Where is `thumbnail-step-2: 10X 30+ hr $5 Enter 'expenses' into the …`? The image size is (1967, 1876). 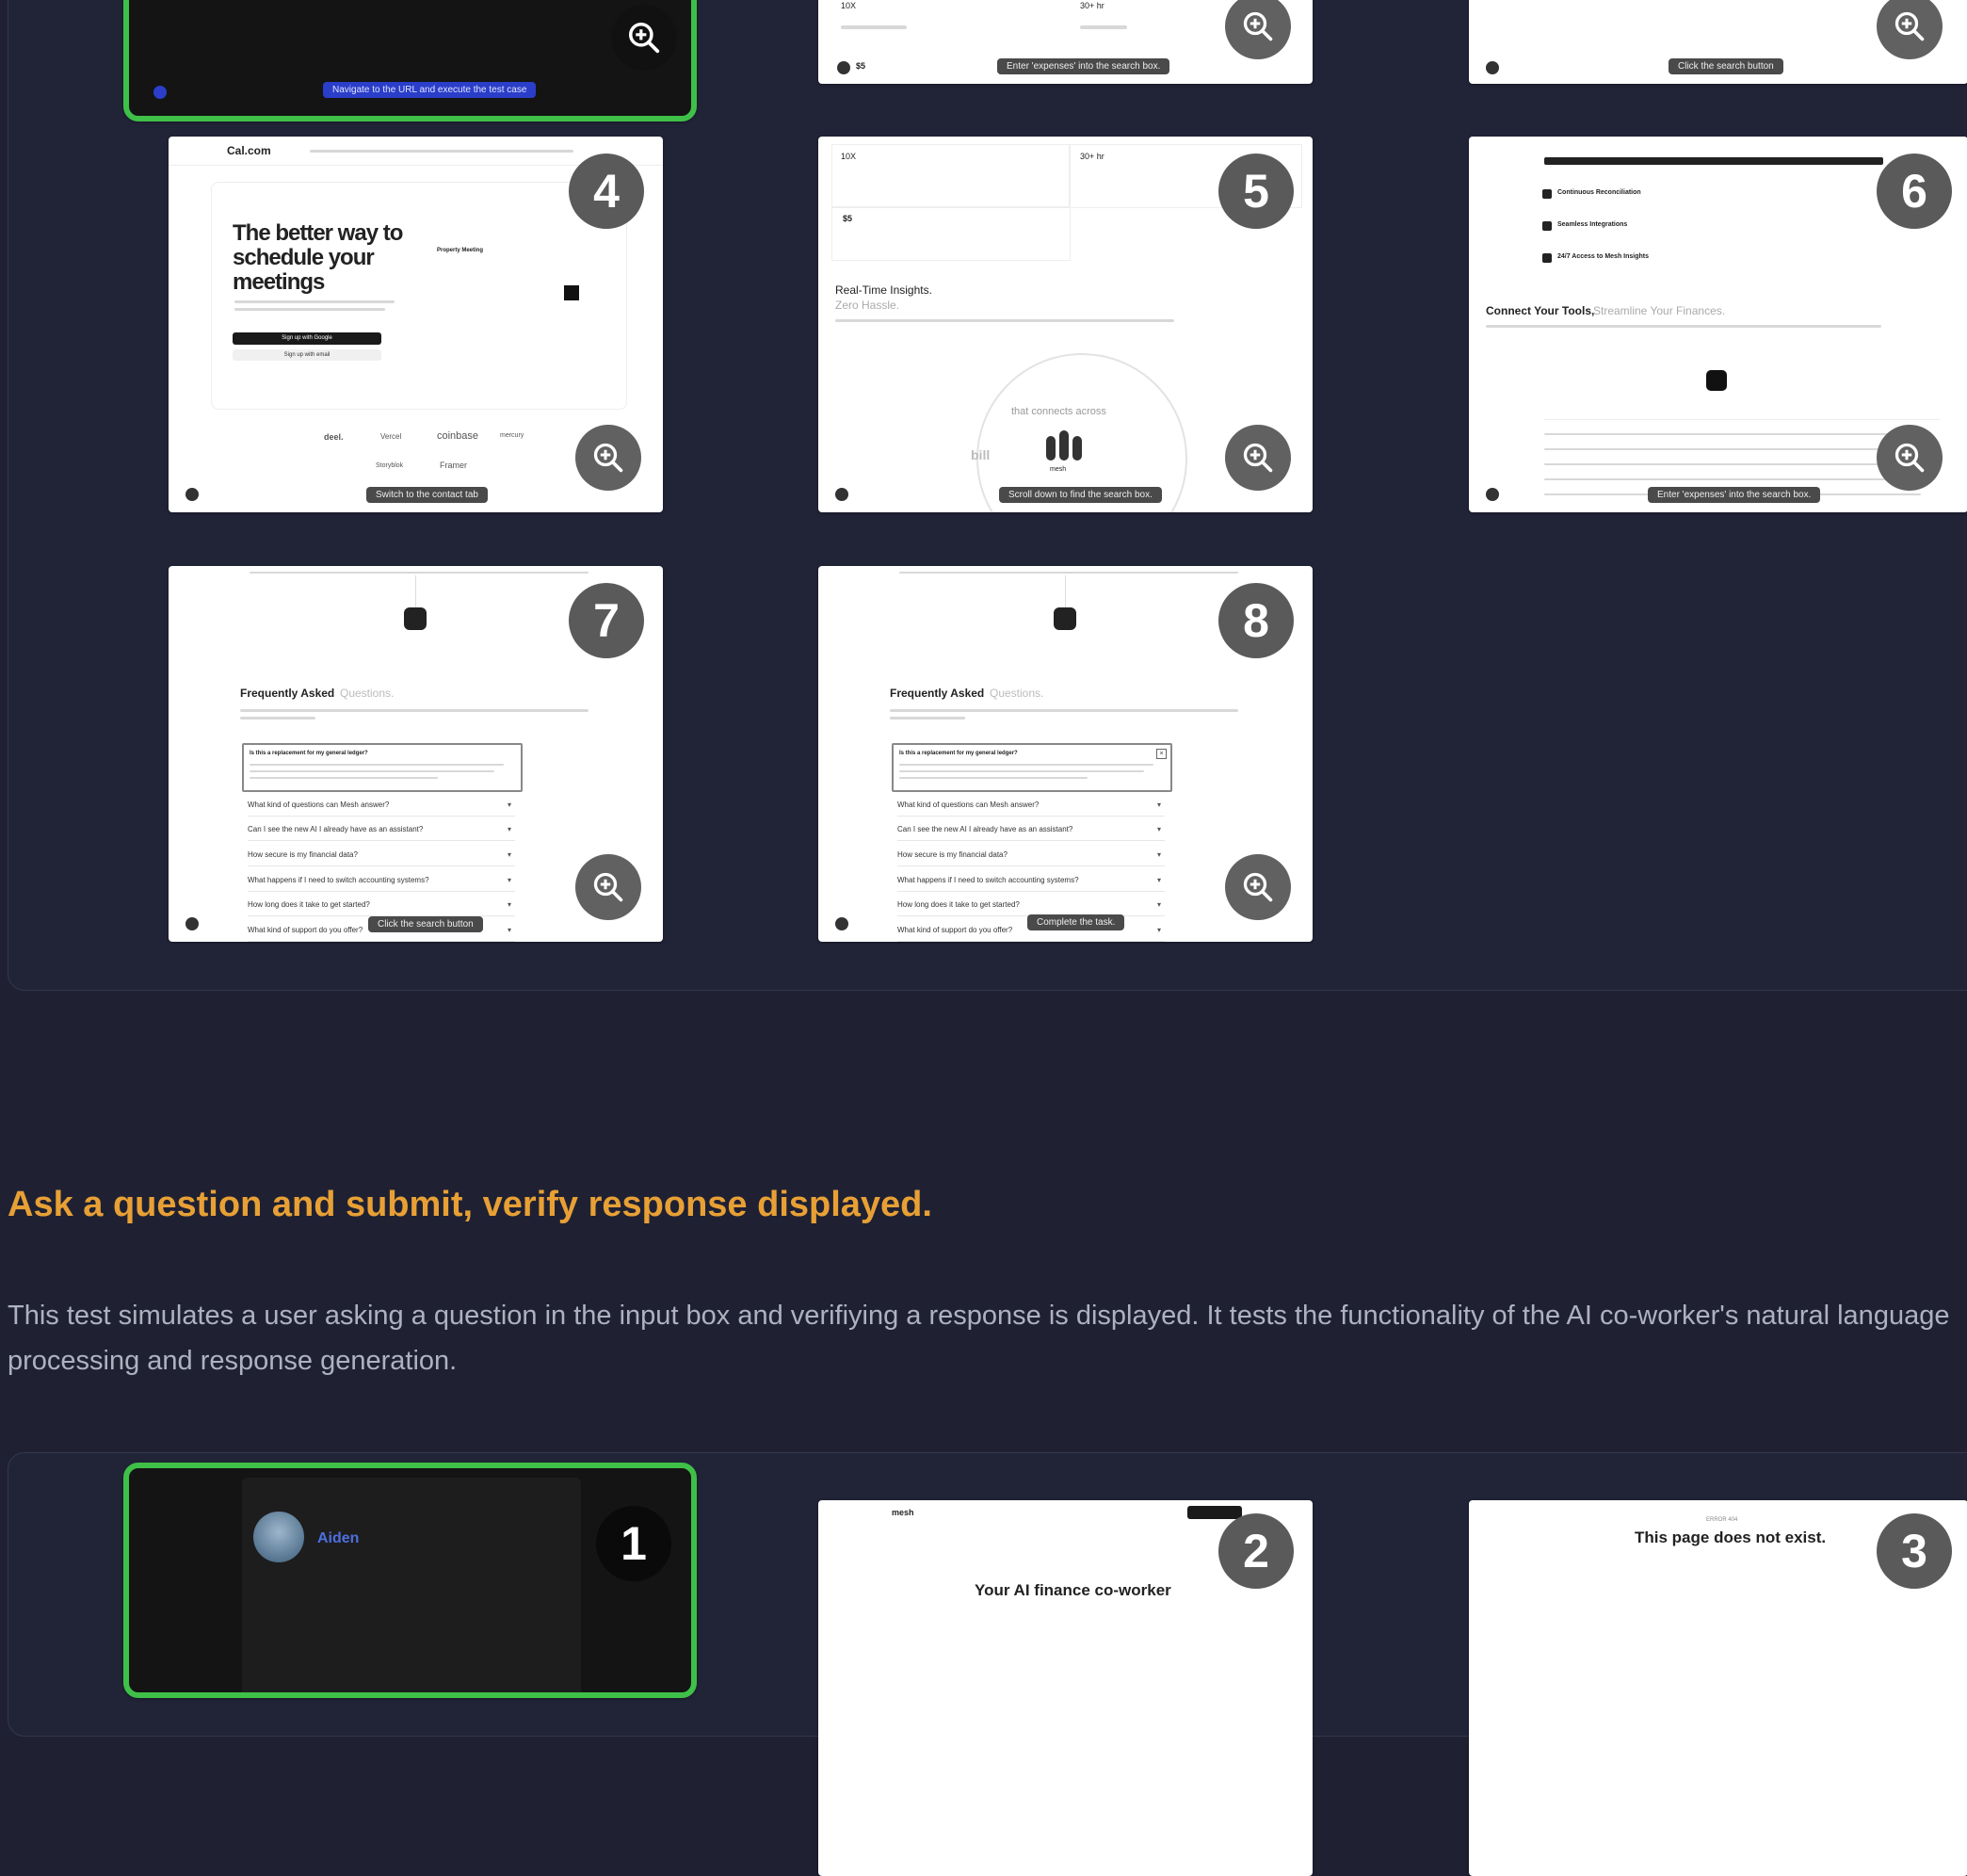
thumbnail-step-2: 10X 30+ hr $5 Enter 'expenses' into the … is located at coordinates (1065, 42).